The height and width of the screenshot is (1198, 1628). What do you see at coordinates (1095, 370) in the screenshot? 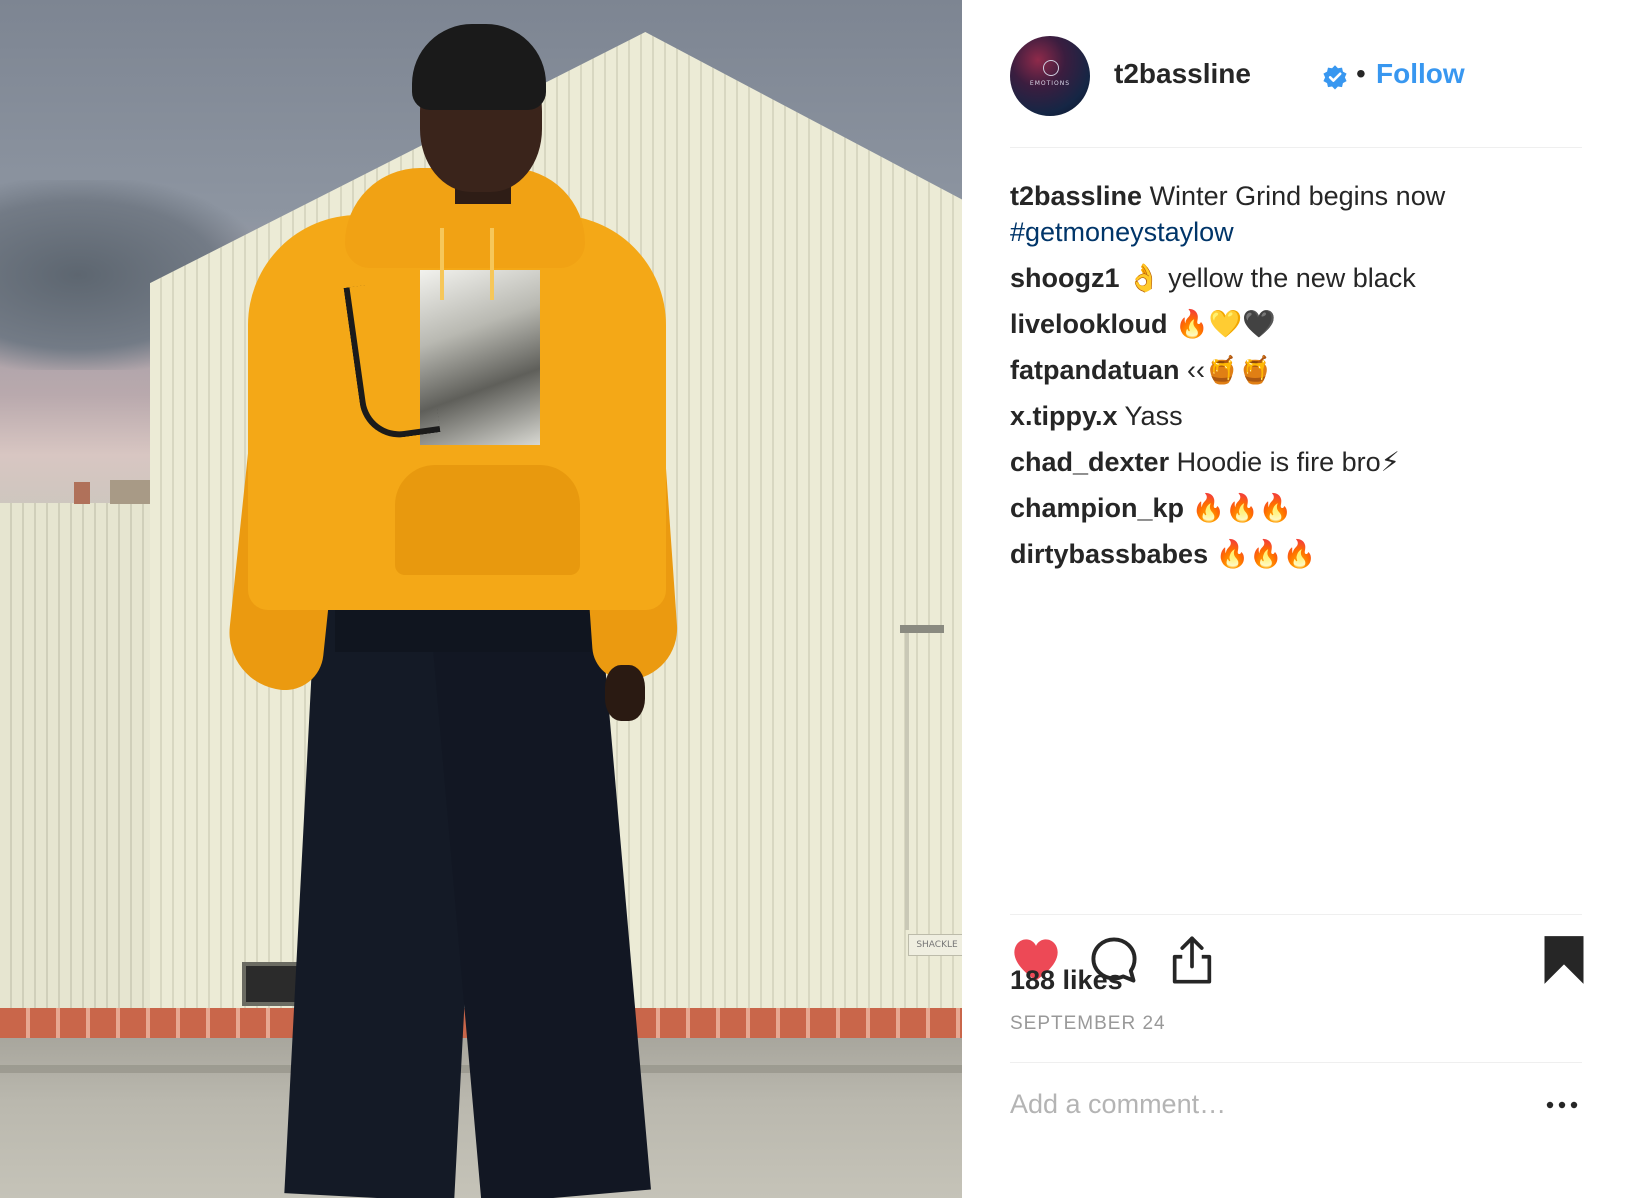
I see `comment-username: fatpandatuan` at bounding box center [1095, 370].